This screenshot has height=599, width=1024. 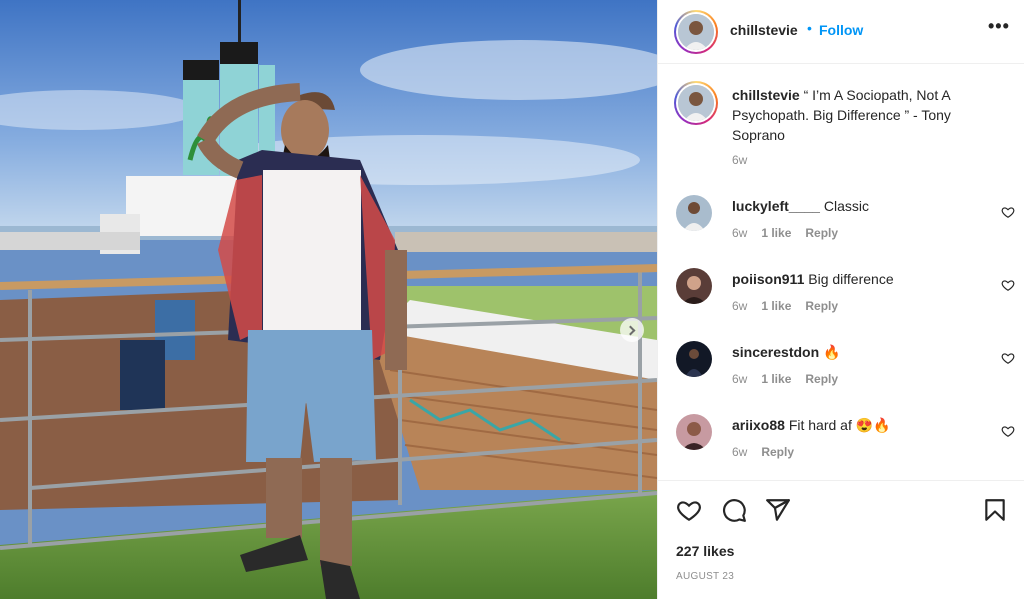 I want to click on commenter-username: ariixo88, so click(x=758, y=425).